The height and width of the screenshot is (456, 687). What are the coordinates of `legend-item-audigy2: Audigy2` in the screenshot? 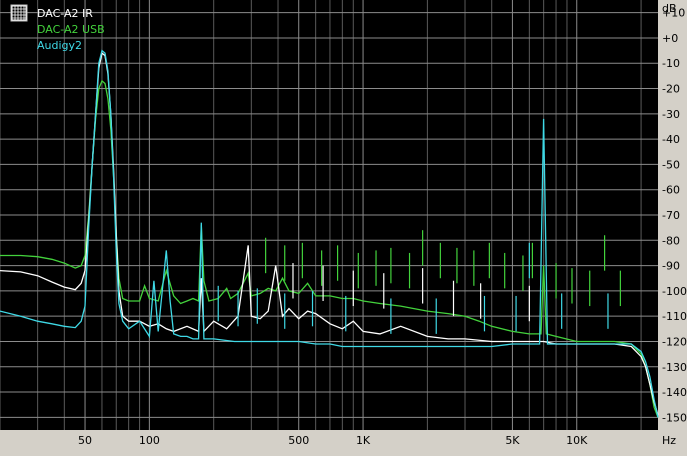 It's located at (59, 45).